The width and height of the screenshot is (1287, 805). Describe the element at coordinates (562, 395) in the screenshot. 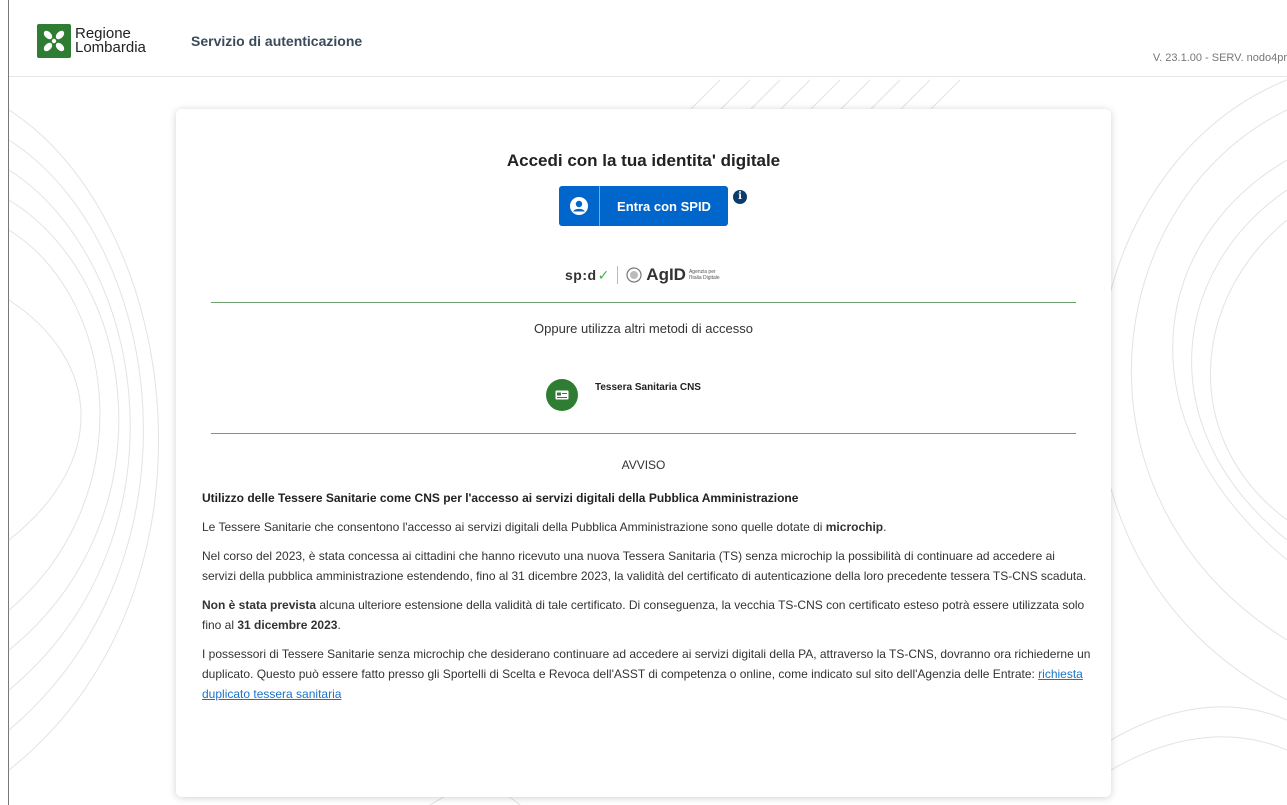

I see `health-card-icon` at that location.